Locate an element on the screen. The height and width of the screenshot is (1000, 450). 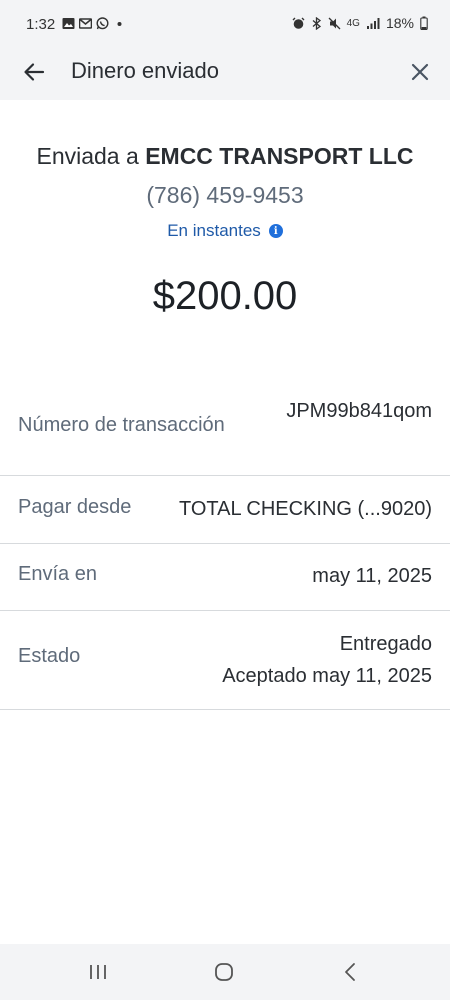
network-type: 4G is located at coordinates (353, 23).